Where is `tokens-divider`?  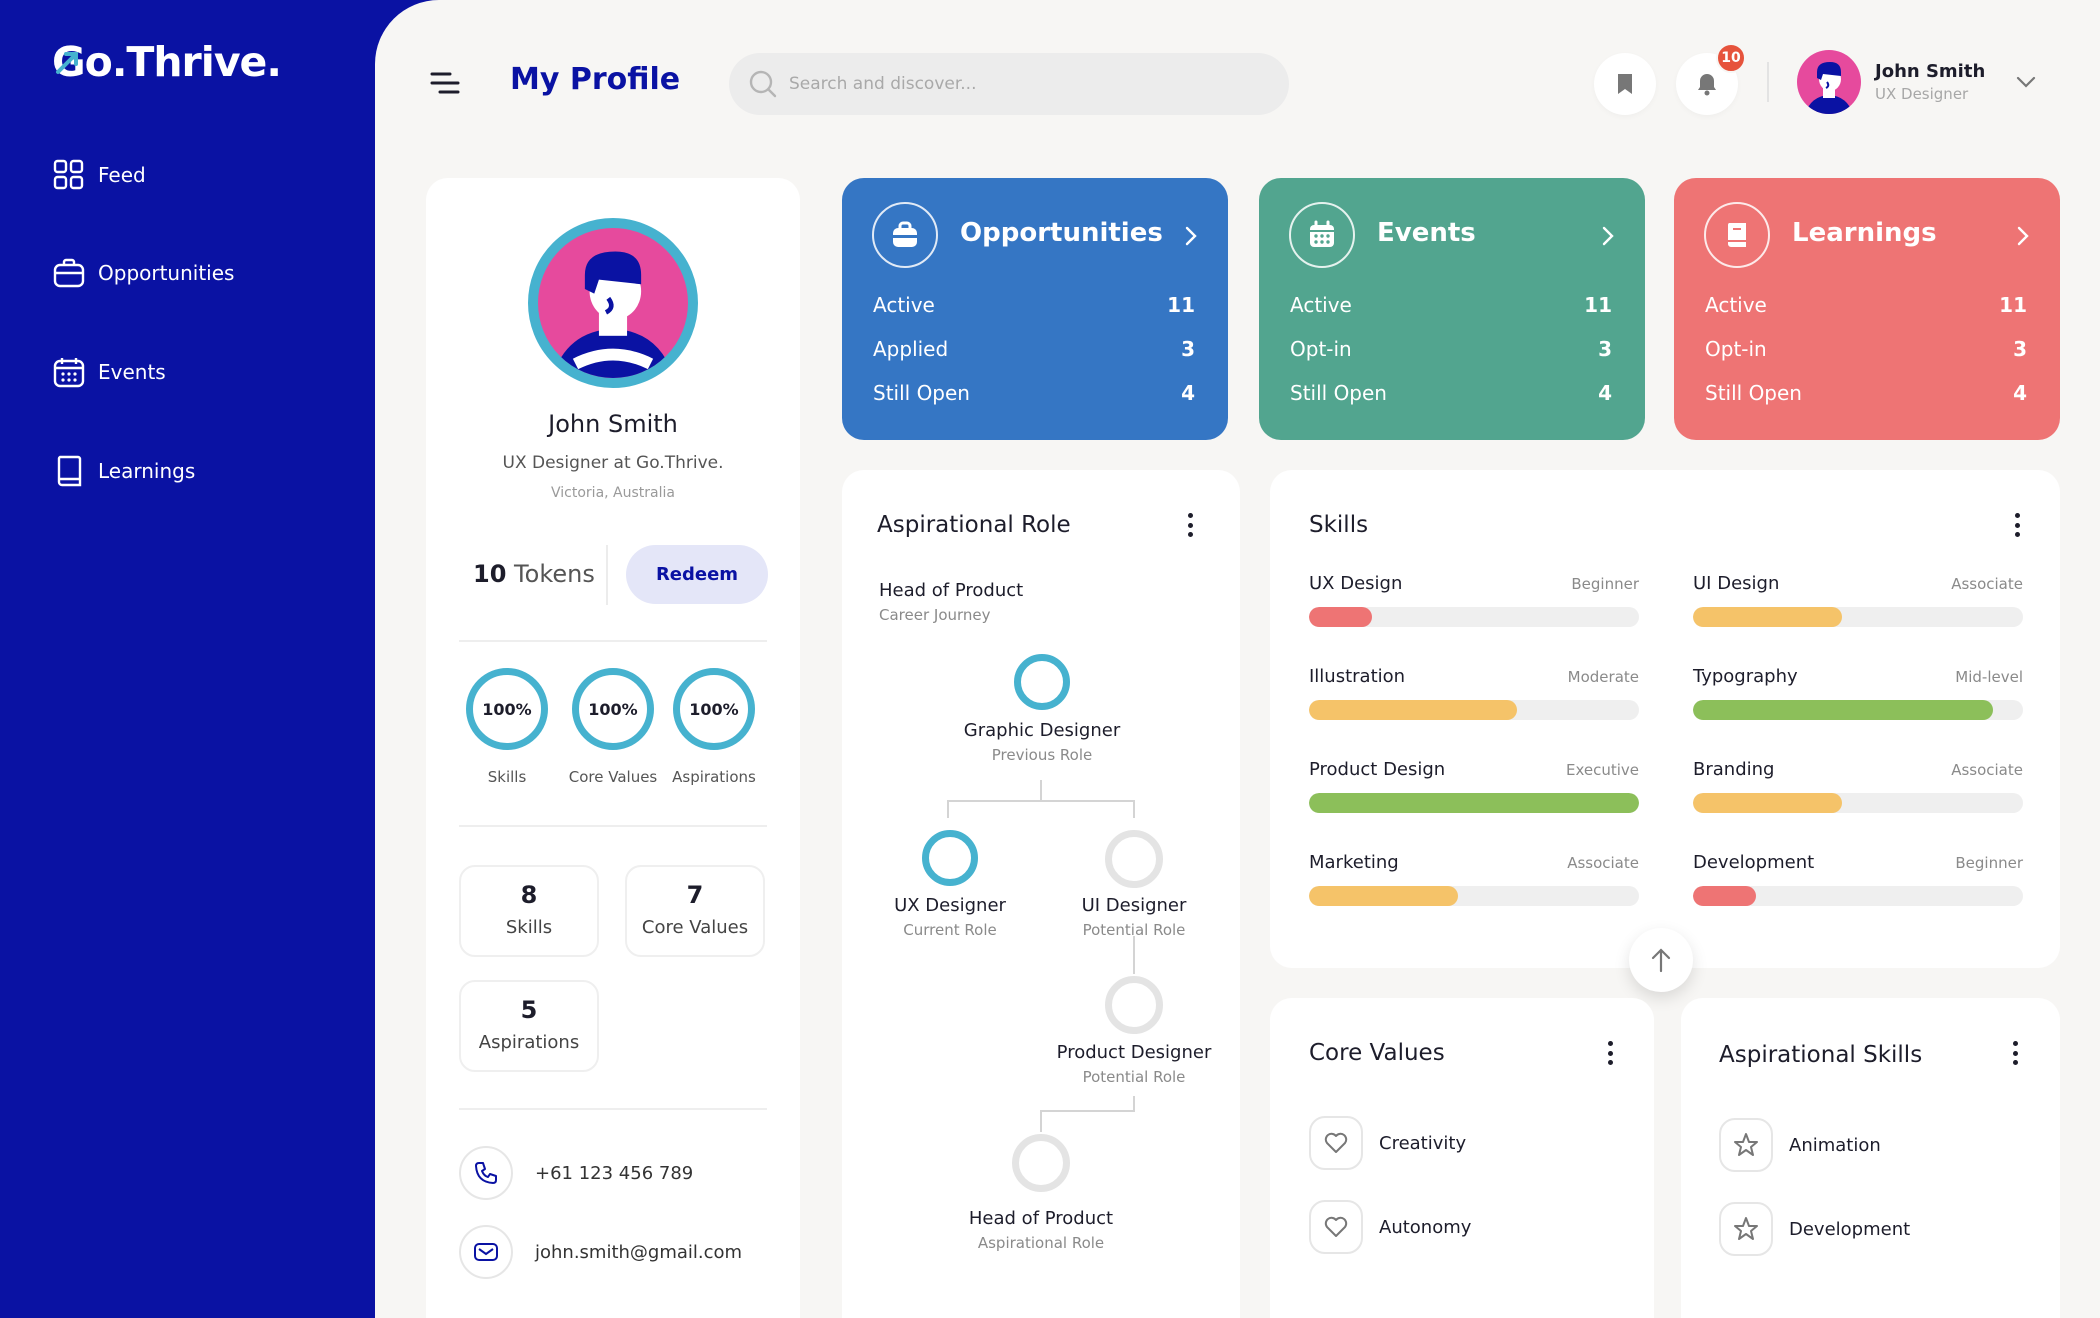 tokens-divider is located at coordinates (607, 575).